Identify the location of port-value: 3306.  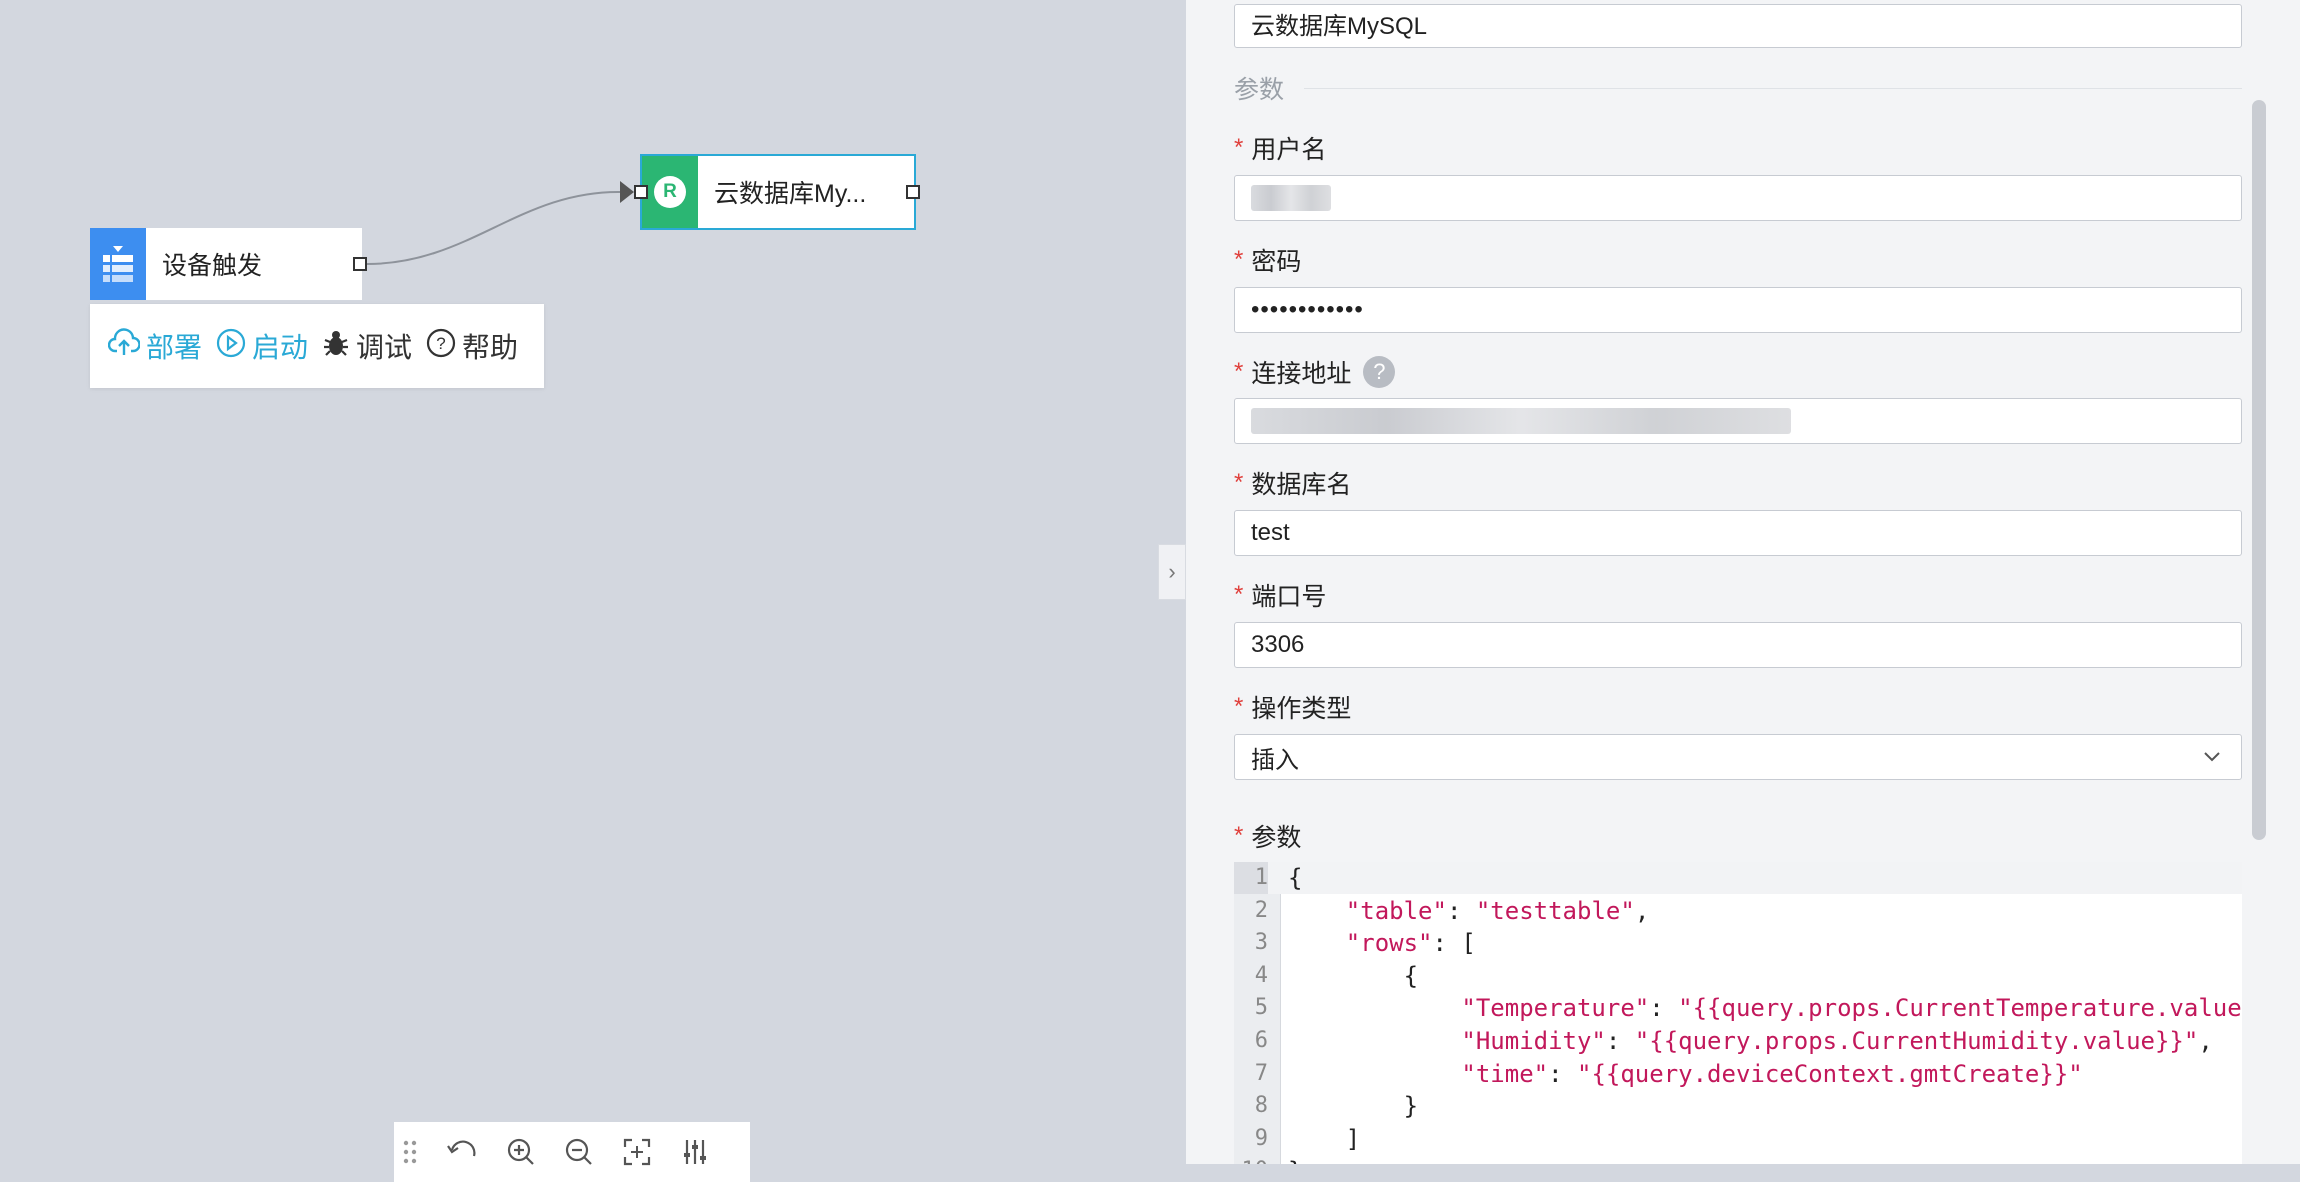
(1278, 644).